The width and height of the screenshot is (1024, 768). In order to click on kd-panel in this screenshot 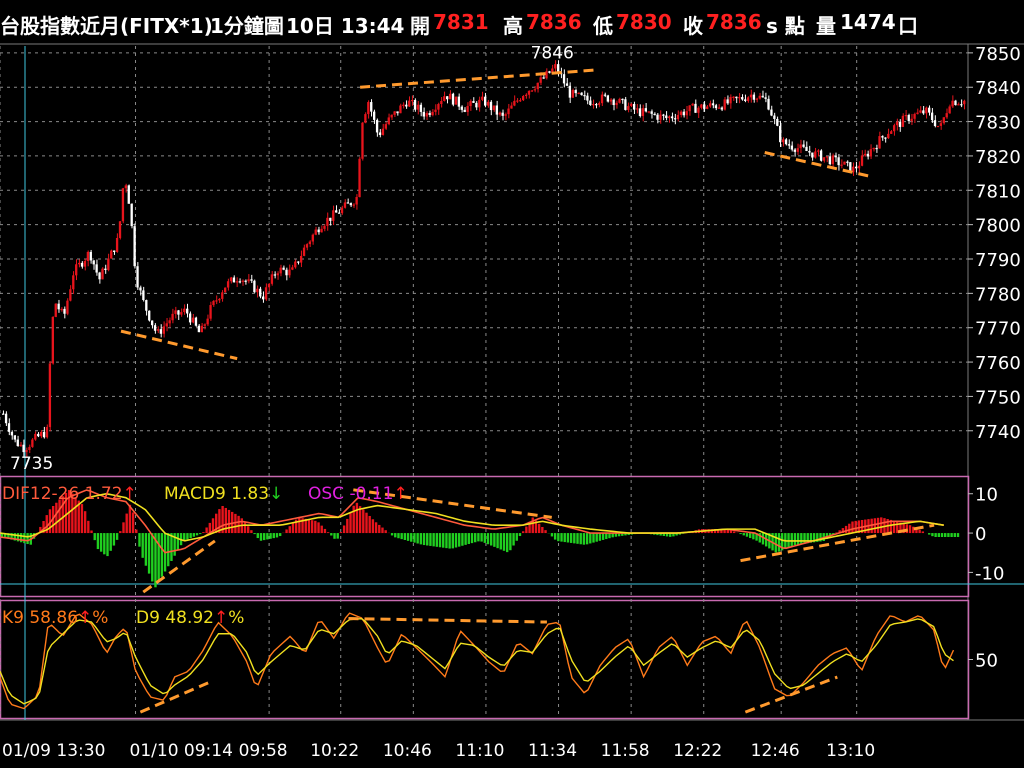, I will do `click(477, 663)`.